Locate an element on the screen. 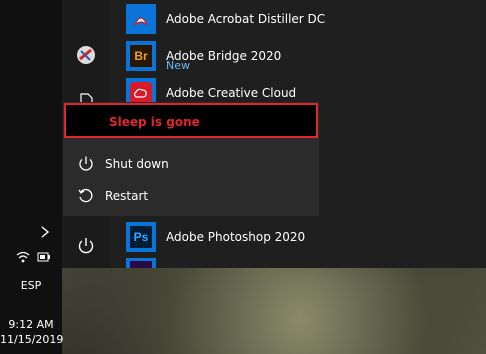  sleep-callout: Sleep is gone is located at coordinates (191, 120).